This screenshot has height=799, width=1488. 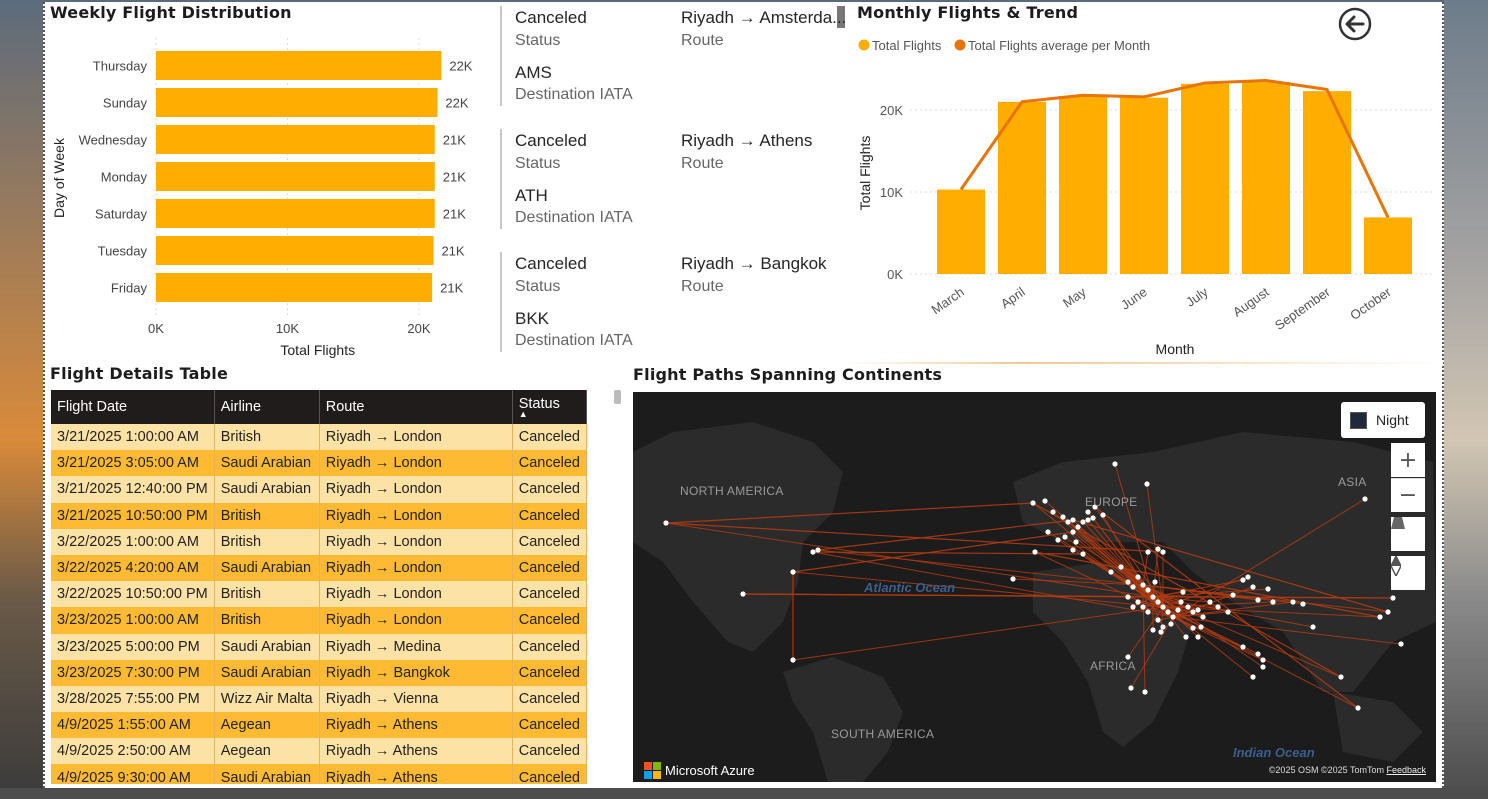 What do you see at coordinates (133, 407) in the screenshot?
I see `table-header-flight-date: Flight Date` at bounding box center [133, 407].